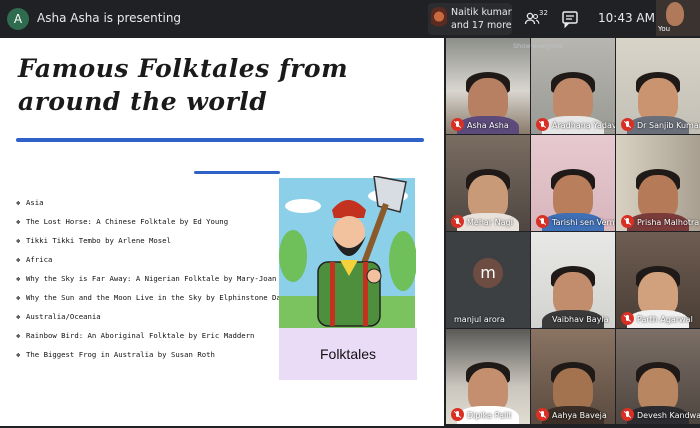  What do you see at coordinates (161, 262) in the screenshot?
I see `list-item: ❖ Africa` at bounding box center [161, 262].